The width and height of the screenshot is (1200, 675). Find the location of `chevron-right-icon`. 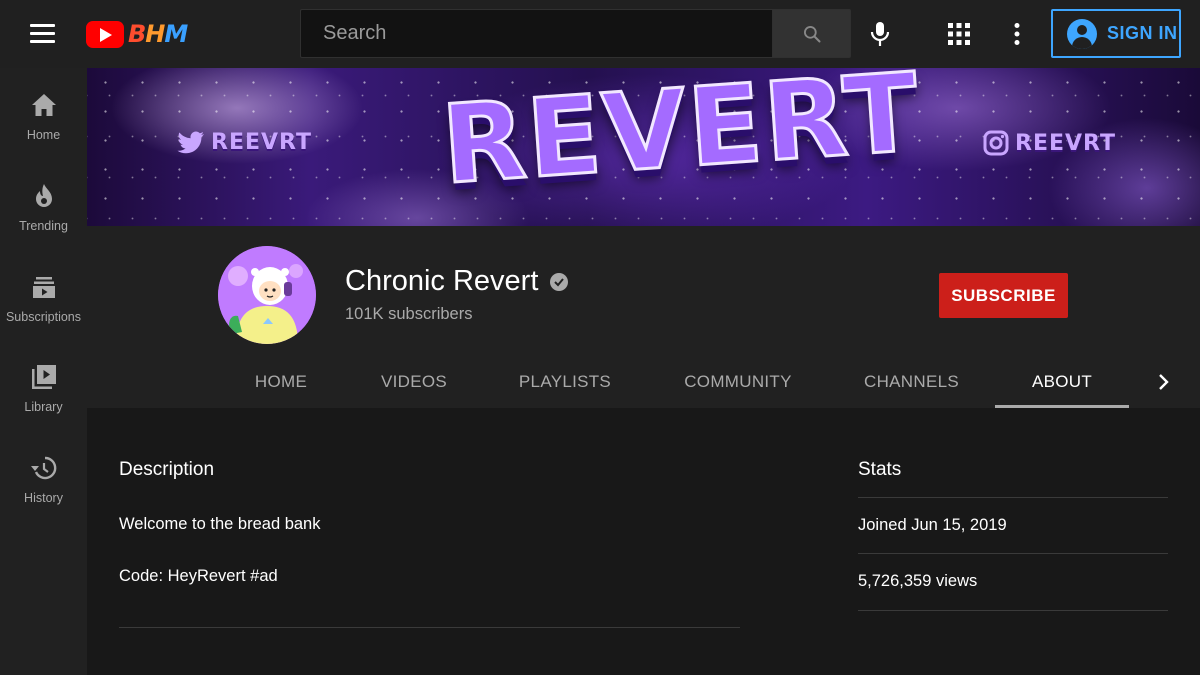

chevron-right-icon is located at coordinates (1164, 382).